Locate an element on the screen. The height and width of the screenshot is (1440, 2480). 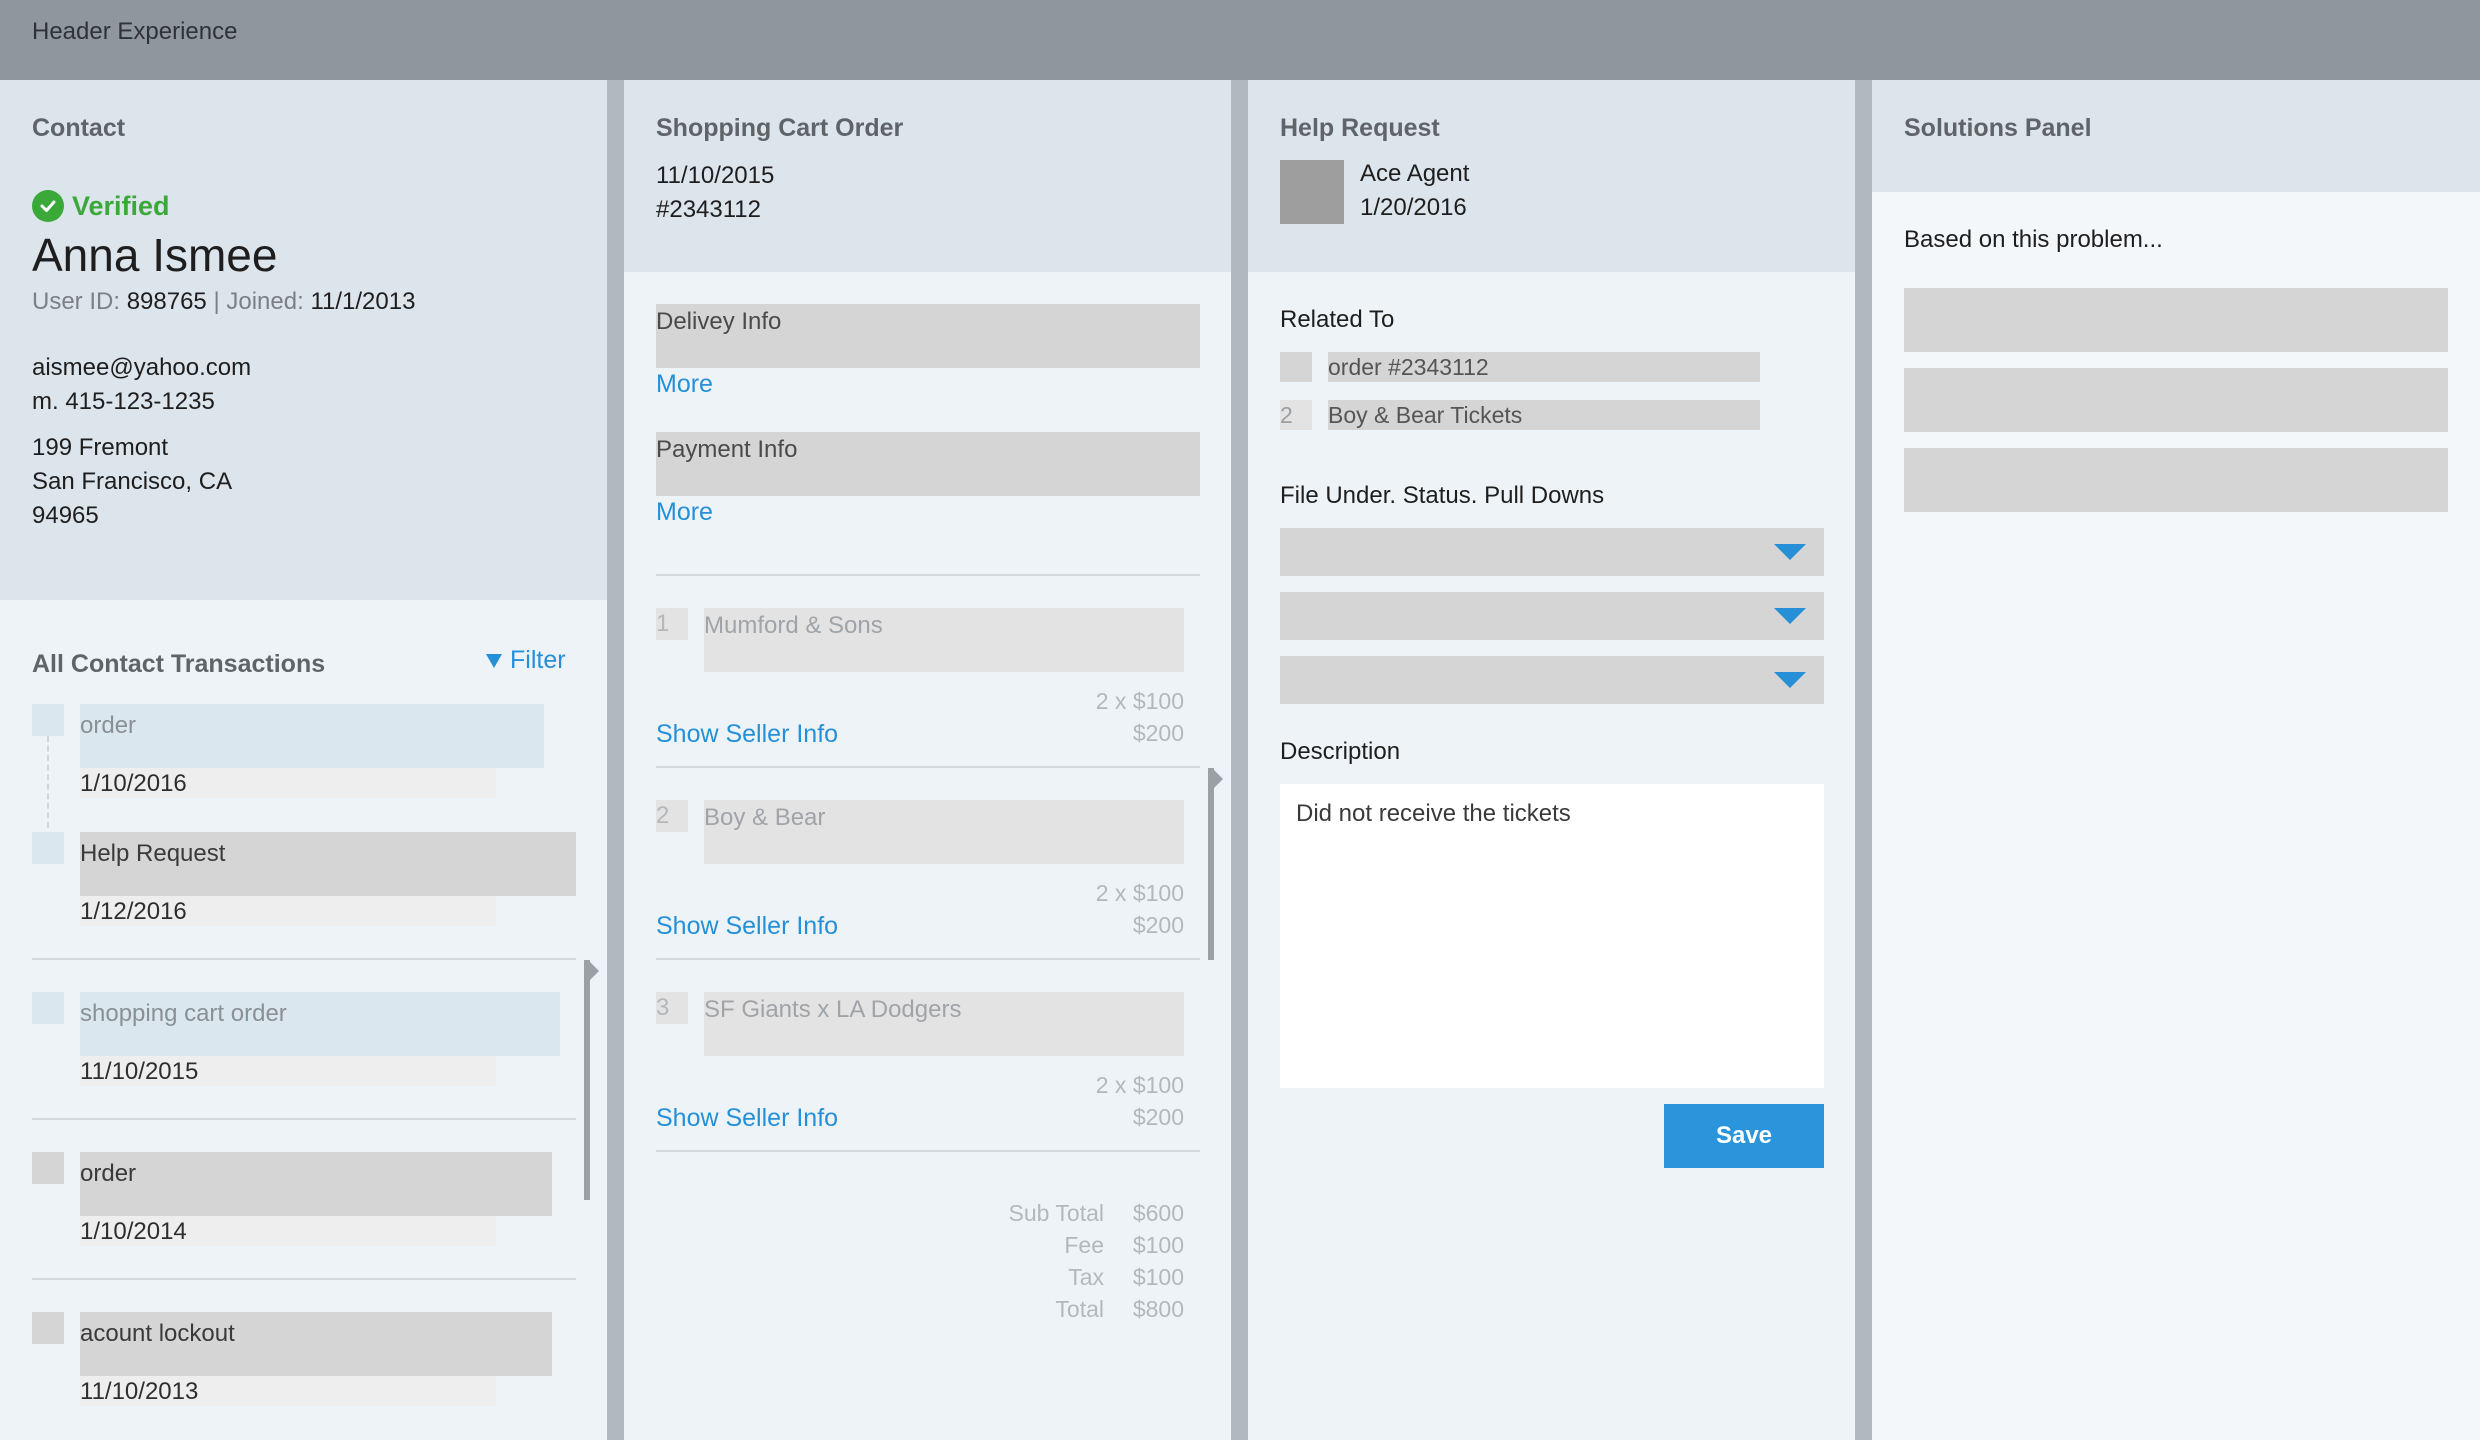
transaction-date: 1/12/2016 is located at coordinates (133, 911).